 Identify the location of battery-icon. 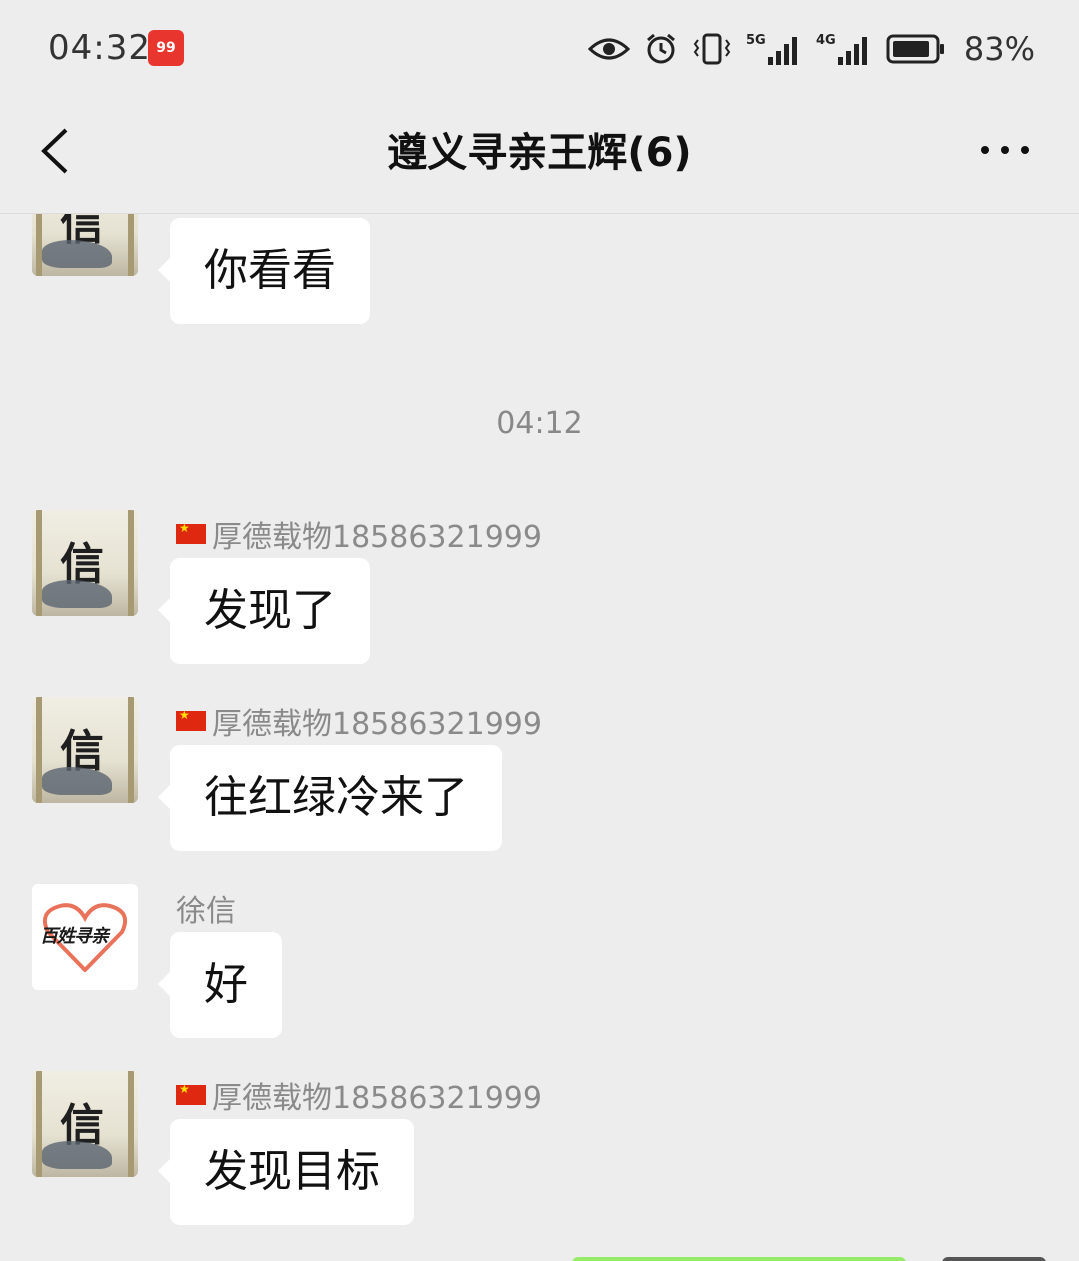
(915, 49).